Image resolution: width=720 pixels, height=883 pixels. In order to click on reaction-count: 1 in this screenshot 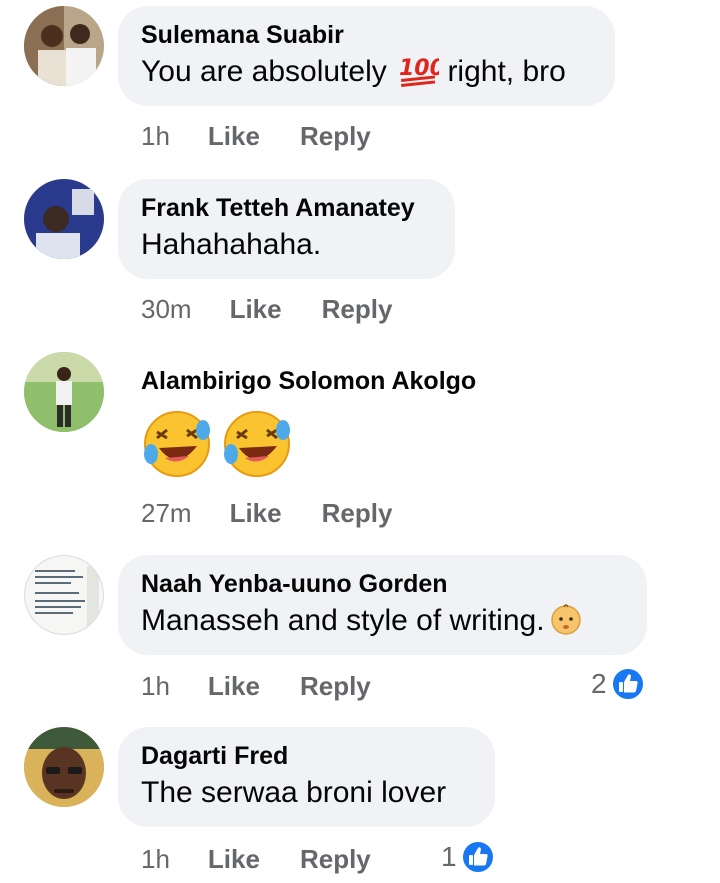, I will do `click(449, 856)`.